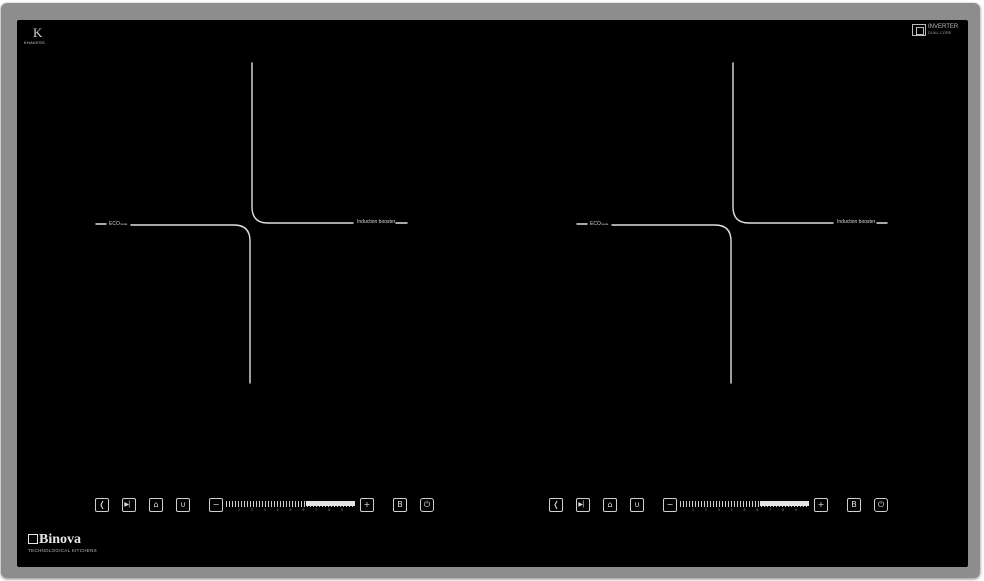 Image resolution: width=984 pixels, height=581 pixels. What do you see at coordinates (599, 224) in the screenshot?
I see `zone-2-eco-label: ECOmode` at bounding box center [599, 224].